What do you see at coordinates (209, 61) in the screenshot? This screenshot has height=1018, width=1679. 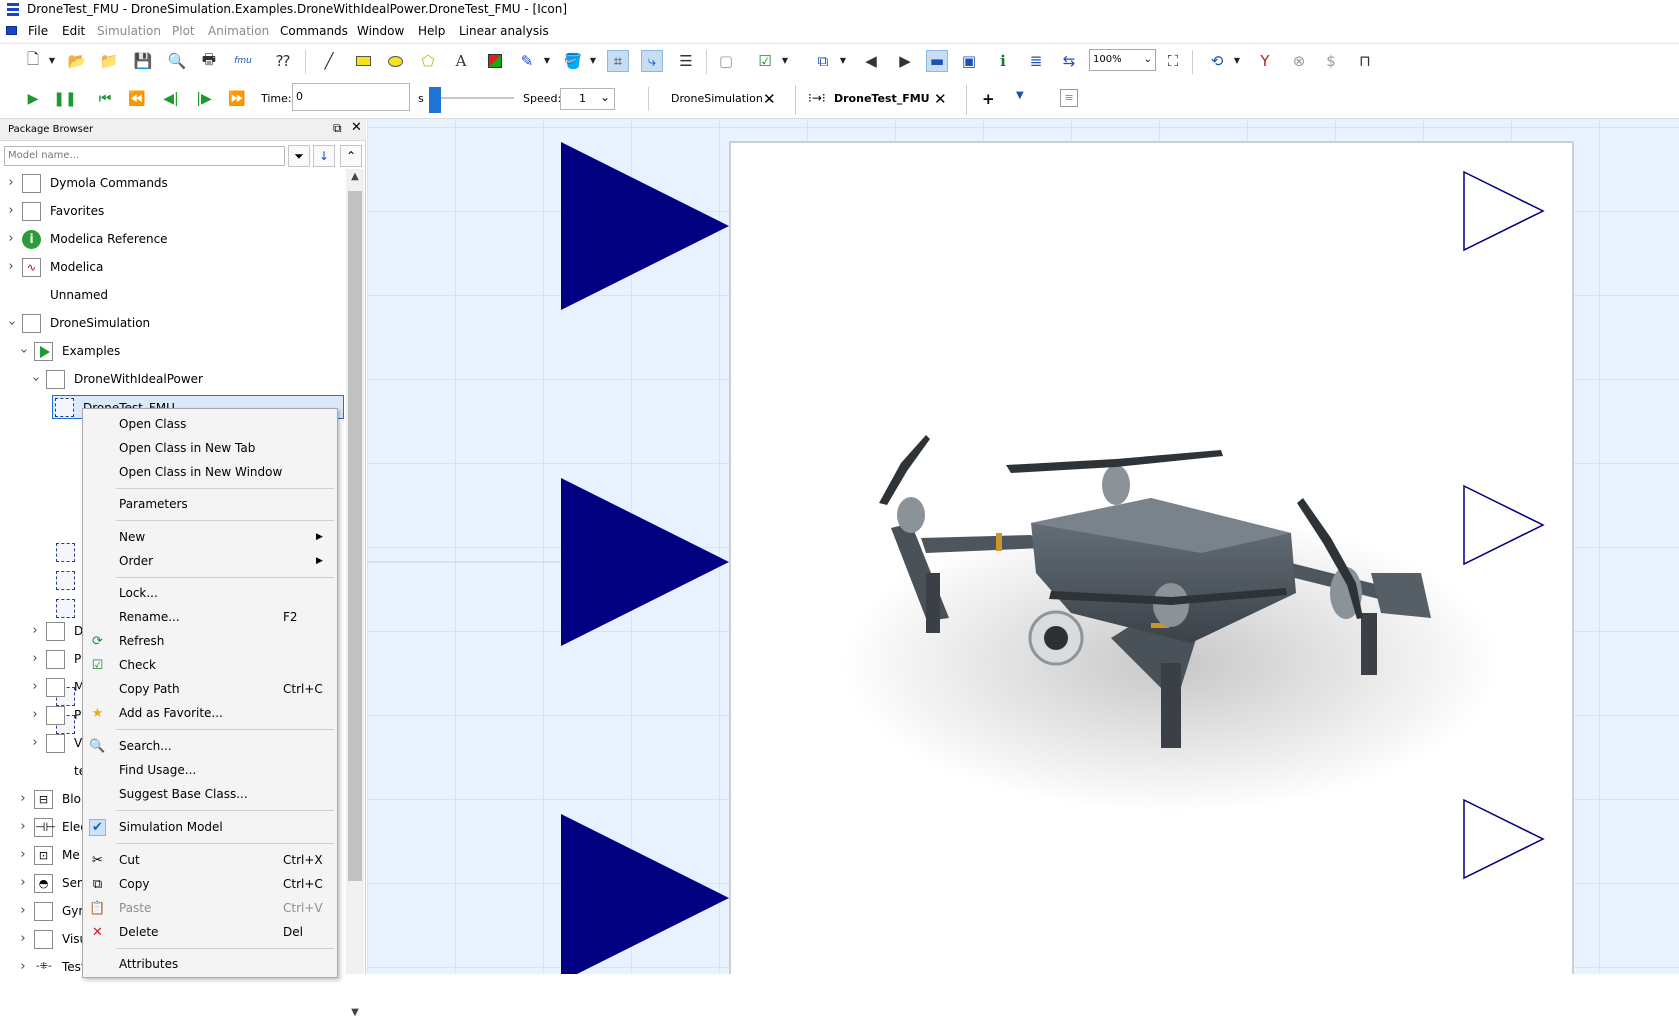 I see `print-icon: 🖶` at bounding box center [209, 61].